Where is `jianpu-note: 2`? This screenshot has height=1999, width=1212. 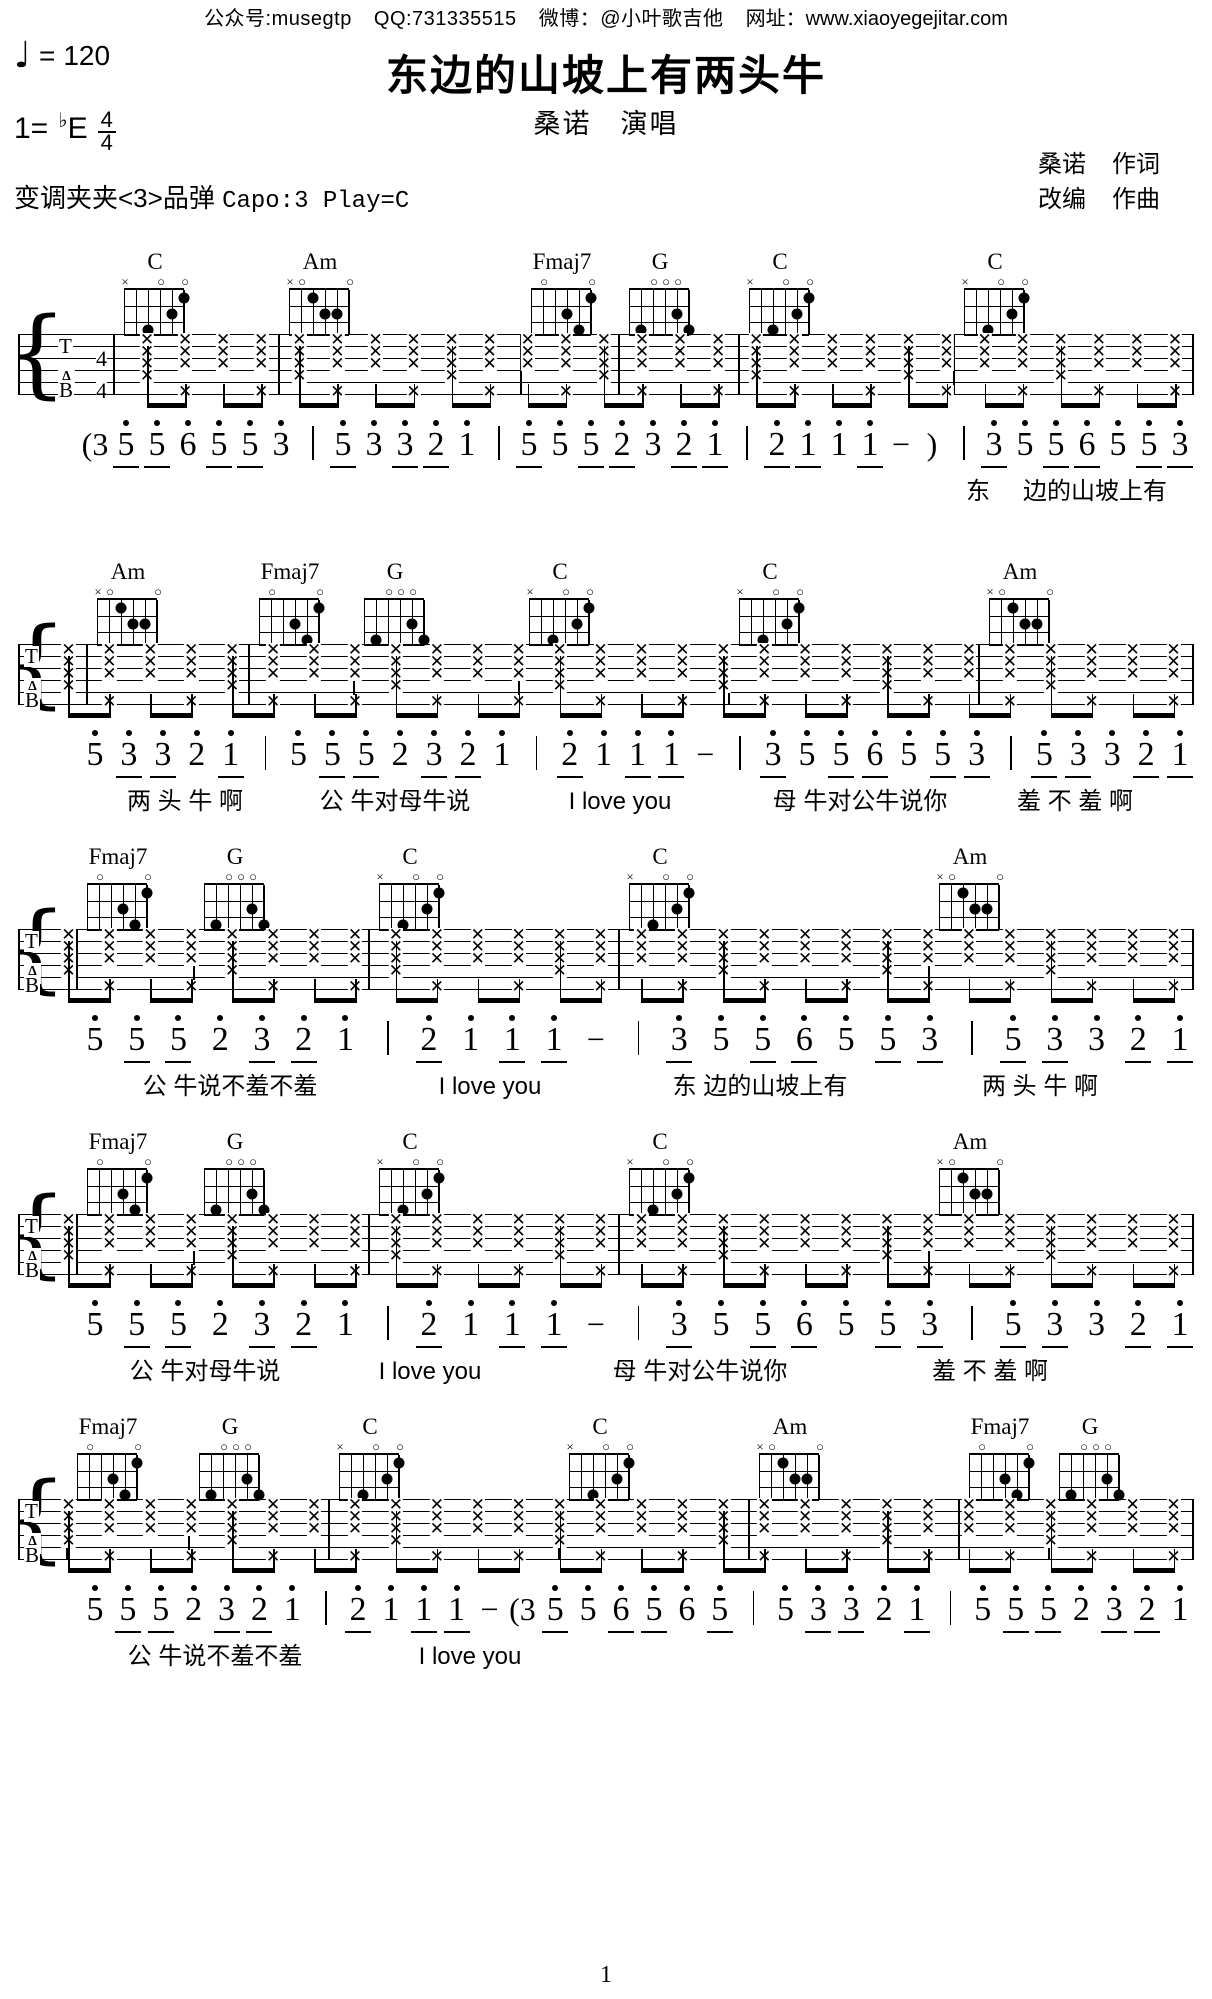 jianpu-note: 2 is located at coordinates (777, 444).